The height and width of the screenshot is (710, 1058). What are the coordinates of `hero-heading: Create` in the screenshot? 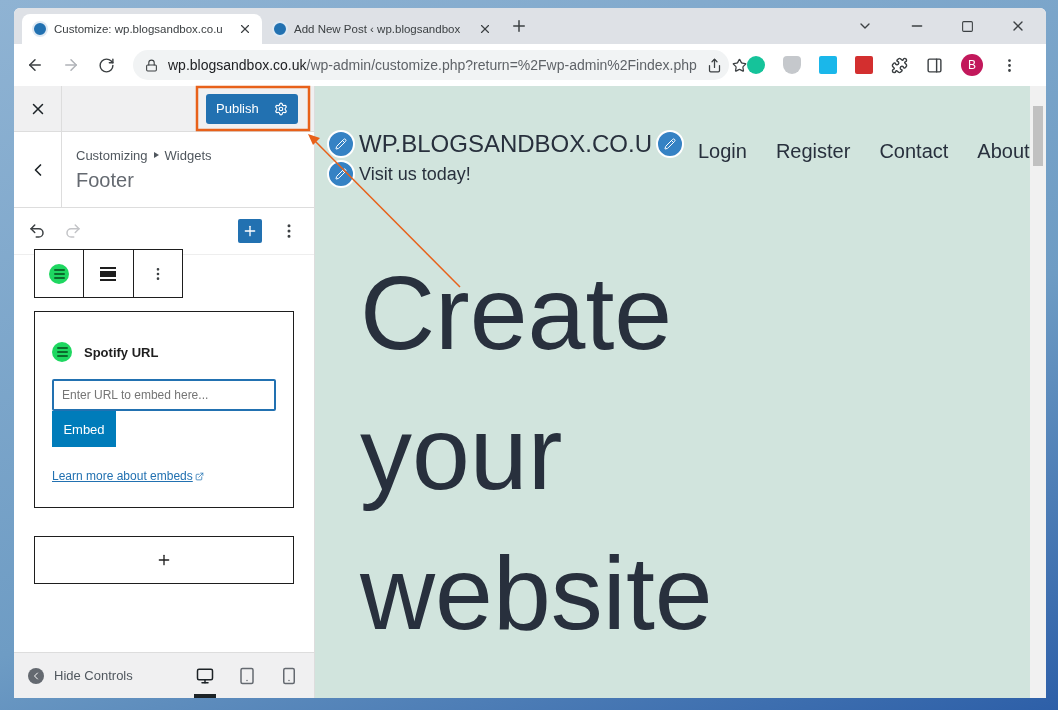 It's located at (517, 313).